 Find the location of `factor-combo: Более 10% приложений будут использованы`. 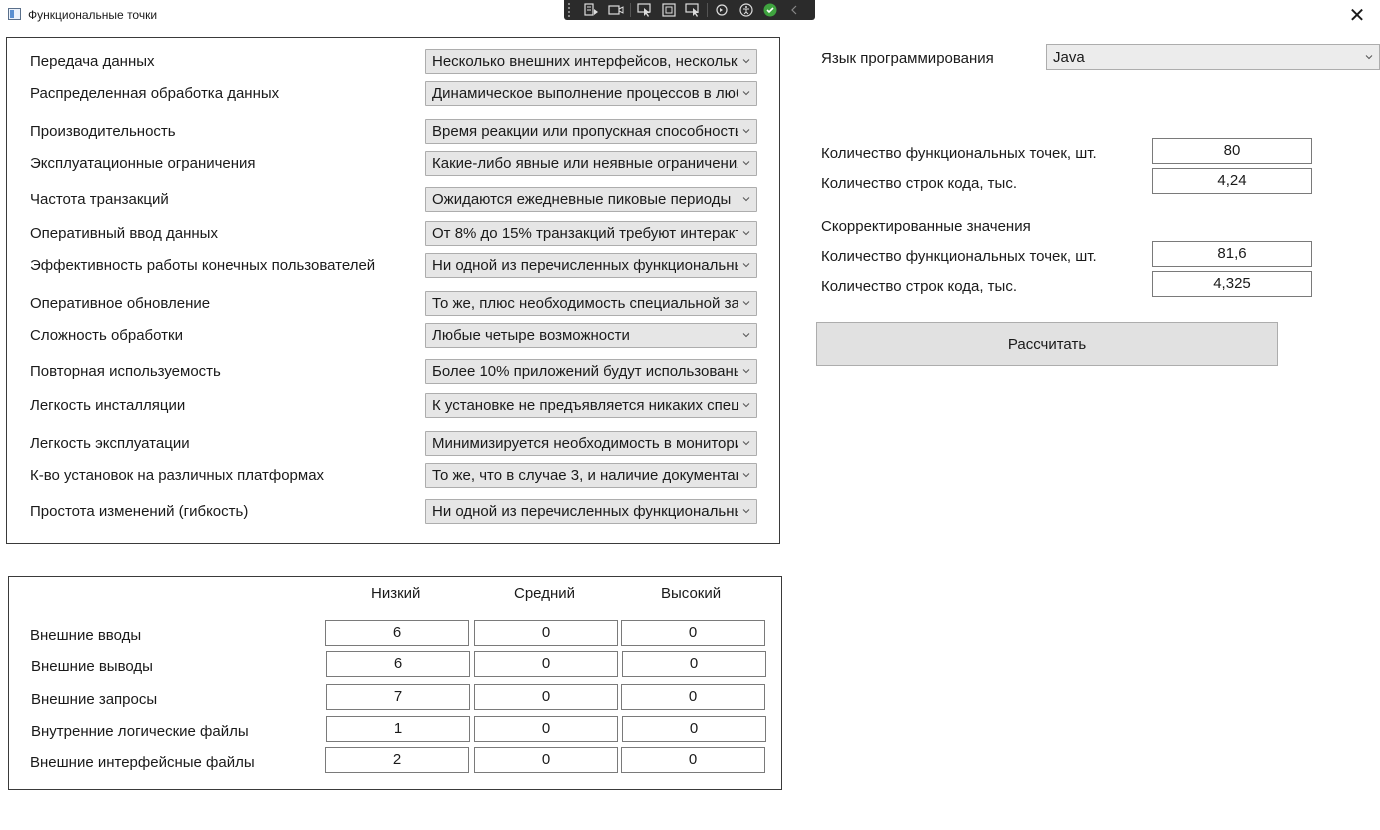

factor-combo: Более 10% приложений будут использованы is located at coordinates (591, 371).